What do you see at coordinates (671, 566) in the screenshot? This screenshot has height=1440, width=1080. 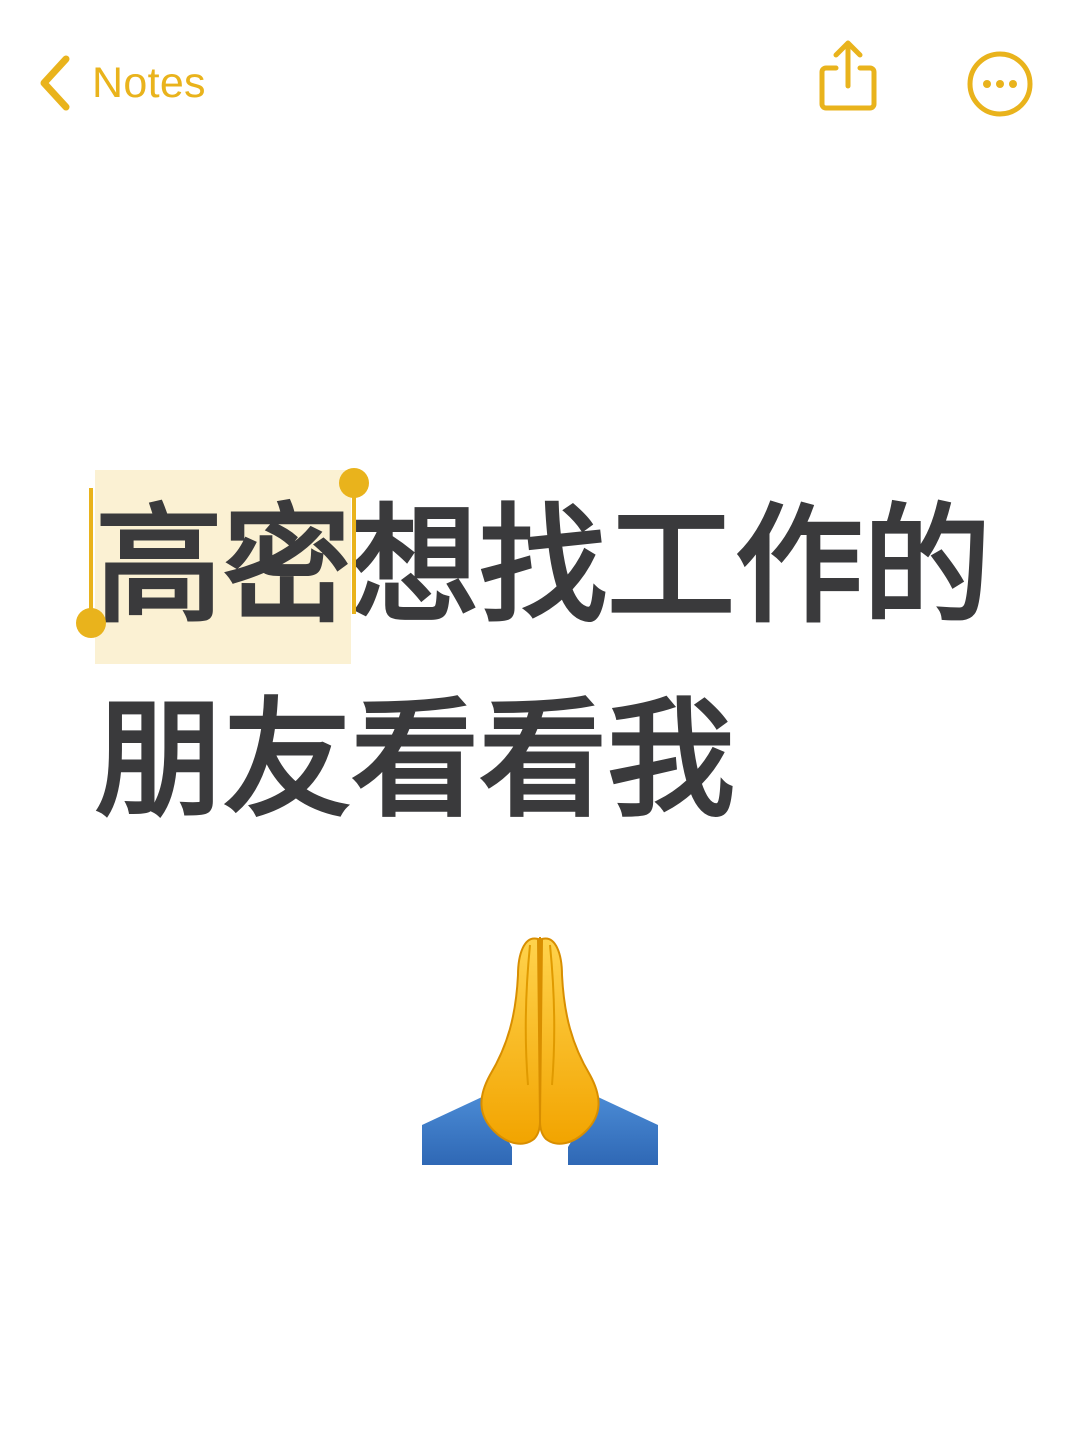 I see `note-line-1-text: 想找工作的` at bounding box center [671, 566].